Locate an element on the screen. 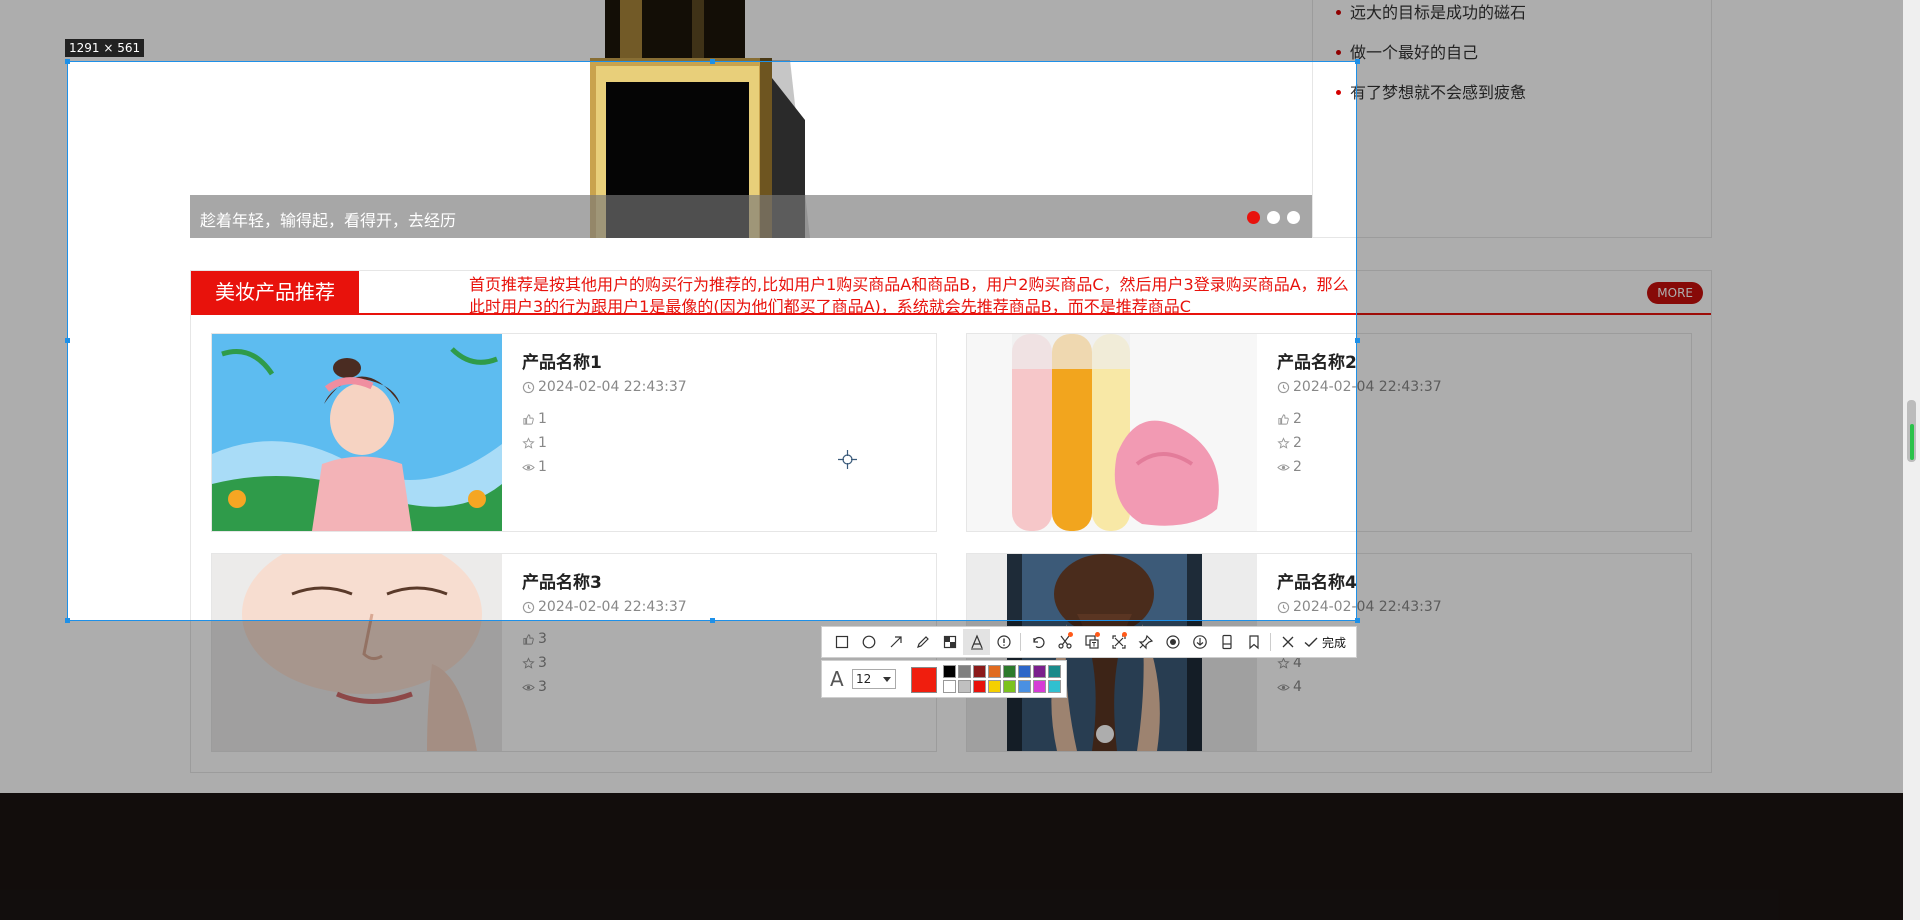 The height and width of the screenshot is (920, 1920). text-options-bar: A 12 is located at coordinates (944, 679).